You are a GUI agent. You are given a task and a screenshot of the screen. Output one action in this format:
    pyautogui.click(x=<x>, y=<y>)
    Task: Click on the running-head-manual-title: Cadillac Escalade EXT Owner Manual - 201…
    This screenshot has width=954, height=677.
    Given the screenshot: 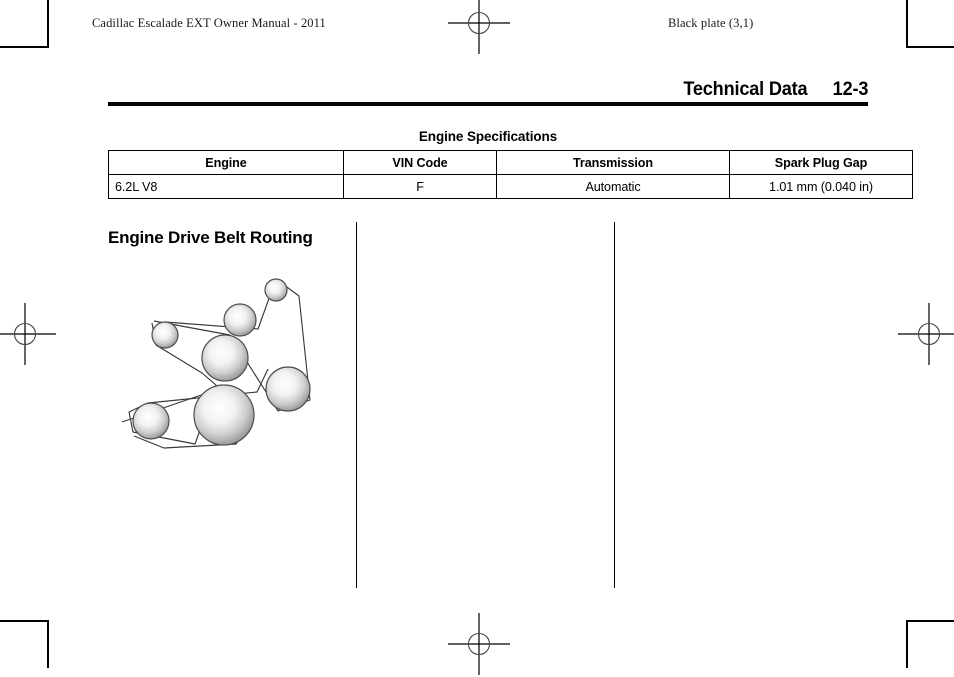 What is the action you would take?
    pyautogui.click(x=209, y=23)
    